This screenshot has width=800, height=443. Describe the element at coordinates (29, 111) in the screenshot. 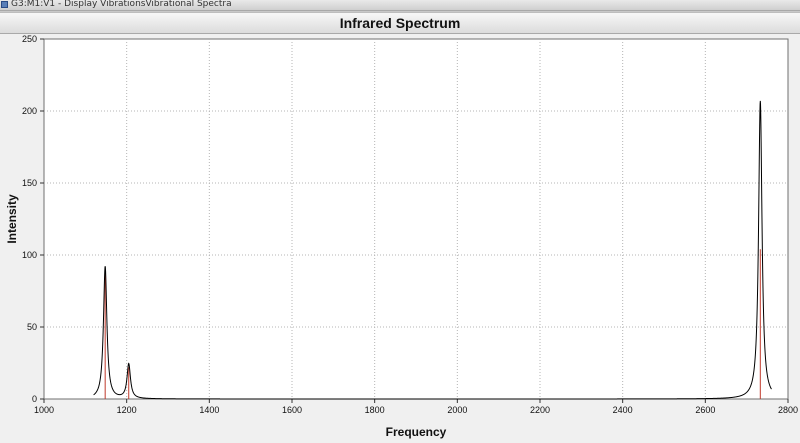

I see `y-tick-label: 200` at that location.